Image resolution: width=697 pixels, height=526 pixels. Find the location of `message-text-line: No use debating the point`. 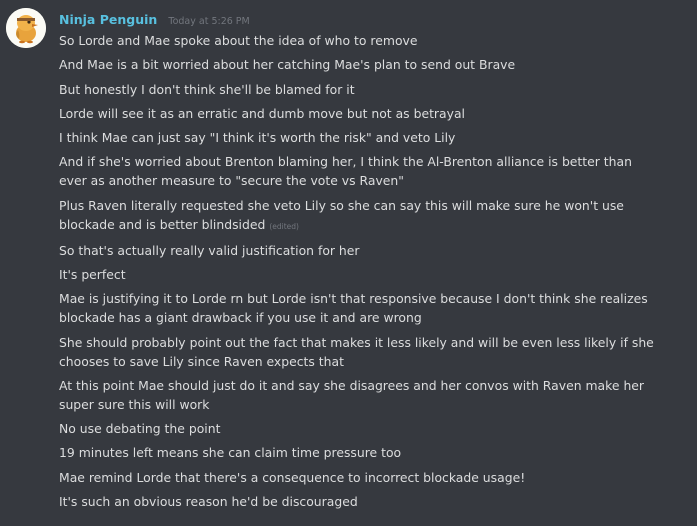

message-text-line: No use debating the point is located at coordinates (140, 428).